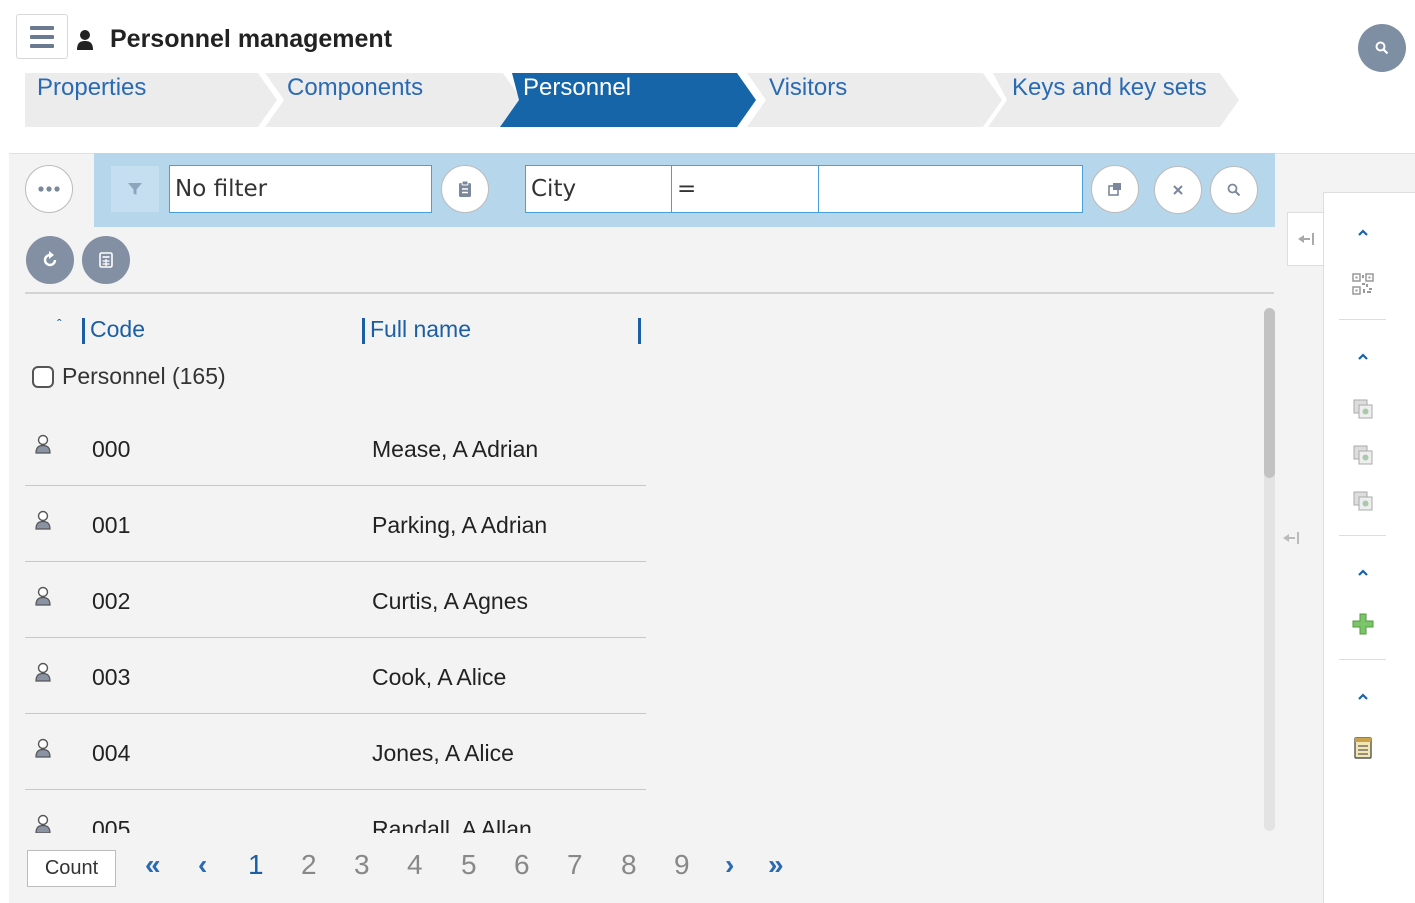  I want to click on row-full-name: Jones, A Alice, so click(443, 753).